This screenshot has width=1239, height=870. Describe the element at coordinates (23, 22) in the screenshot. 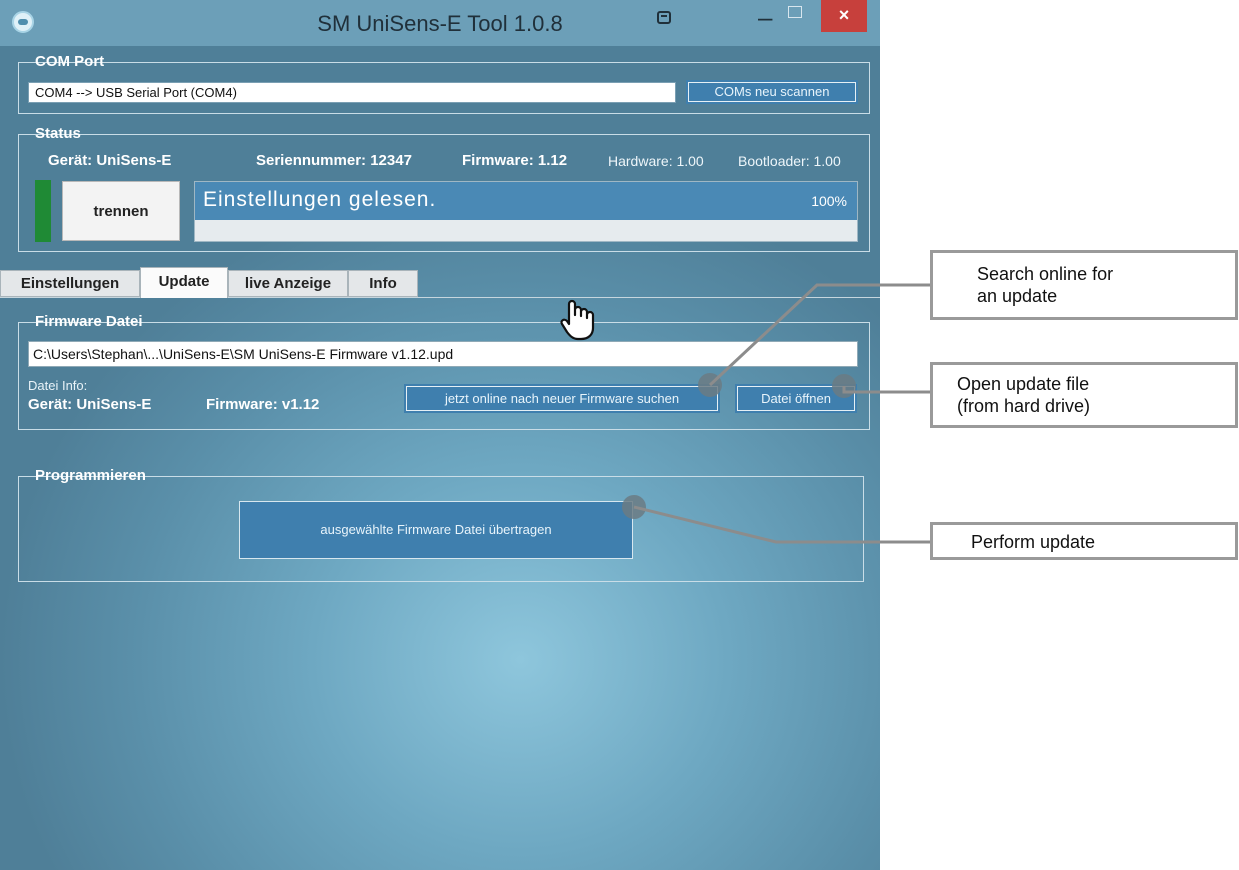

I see `app-icon` at that location.